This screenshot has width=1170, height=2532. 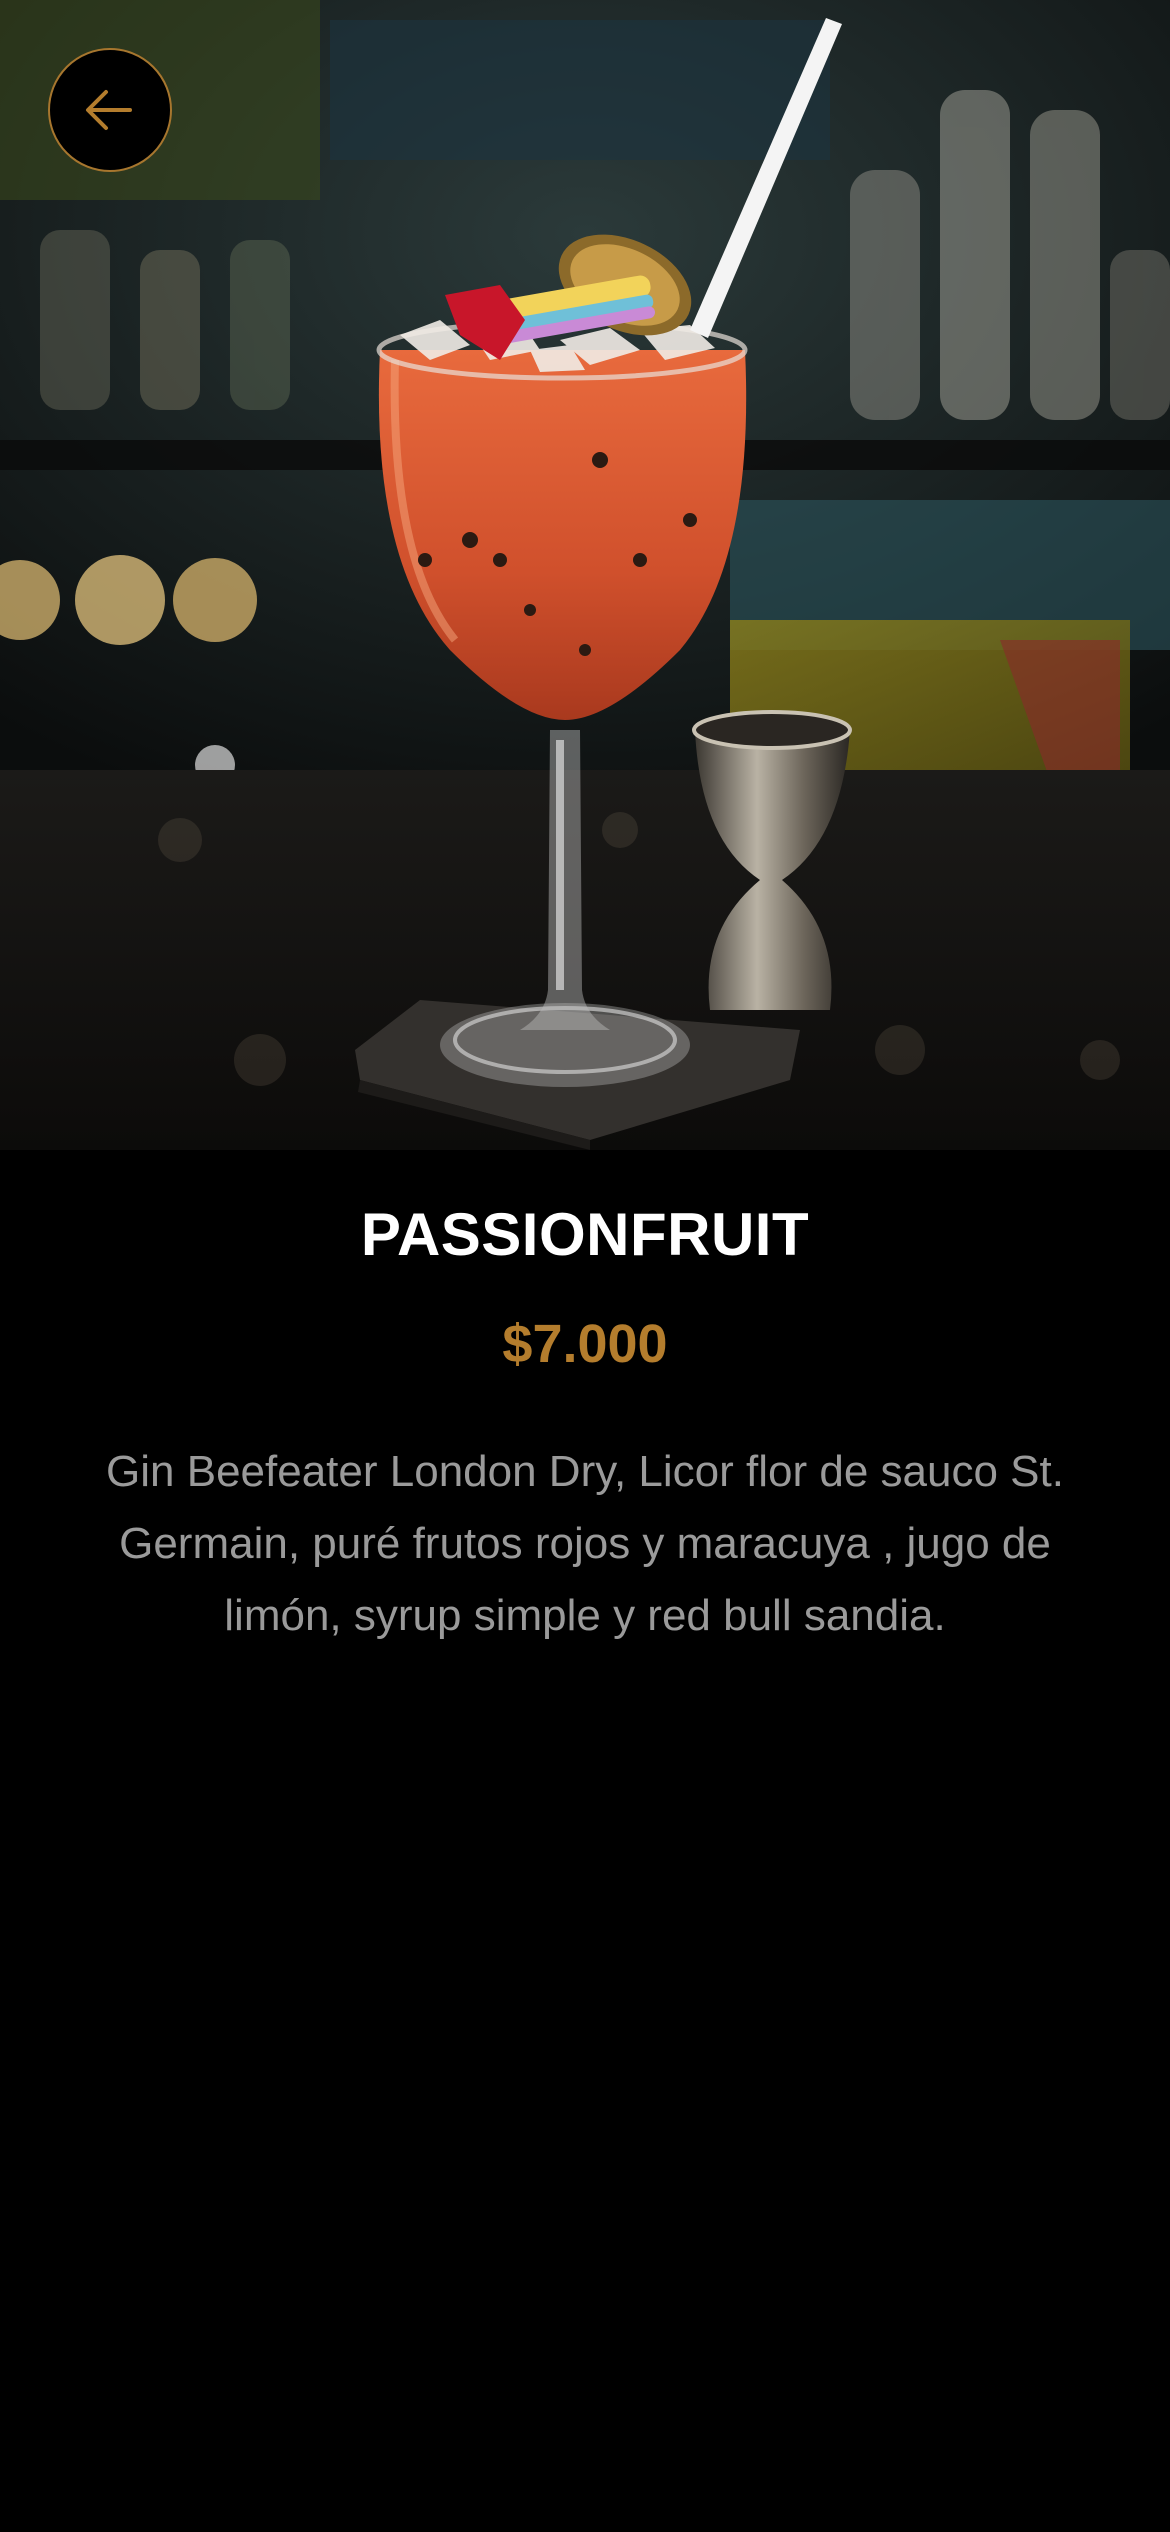 I want to click on back-button, so click(x=110, y=110).